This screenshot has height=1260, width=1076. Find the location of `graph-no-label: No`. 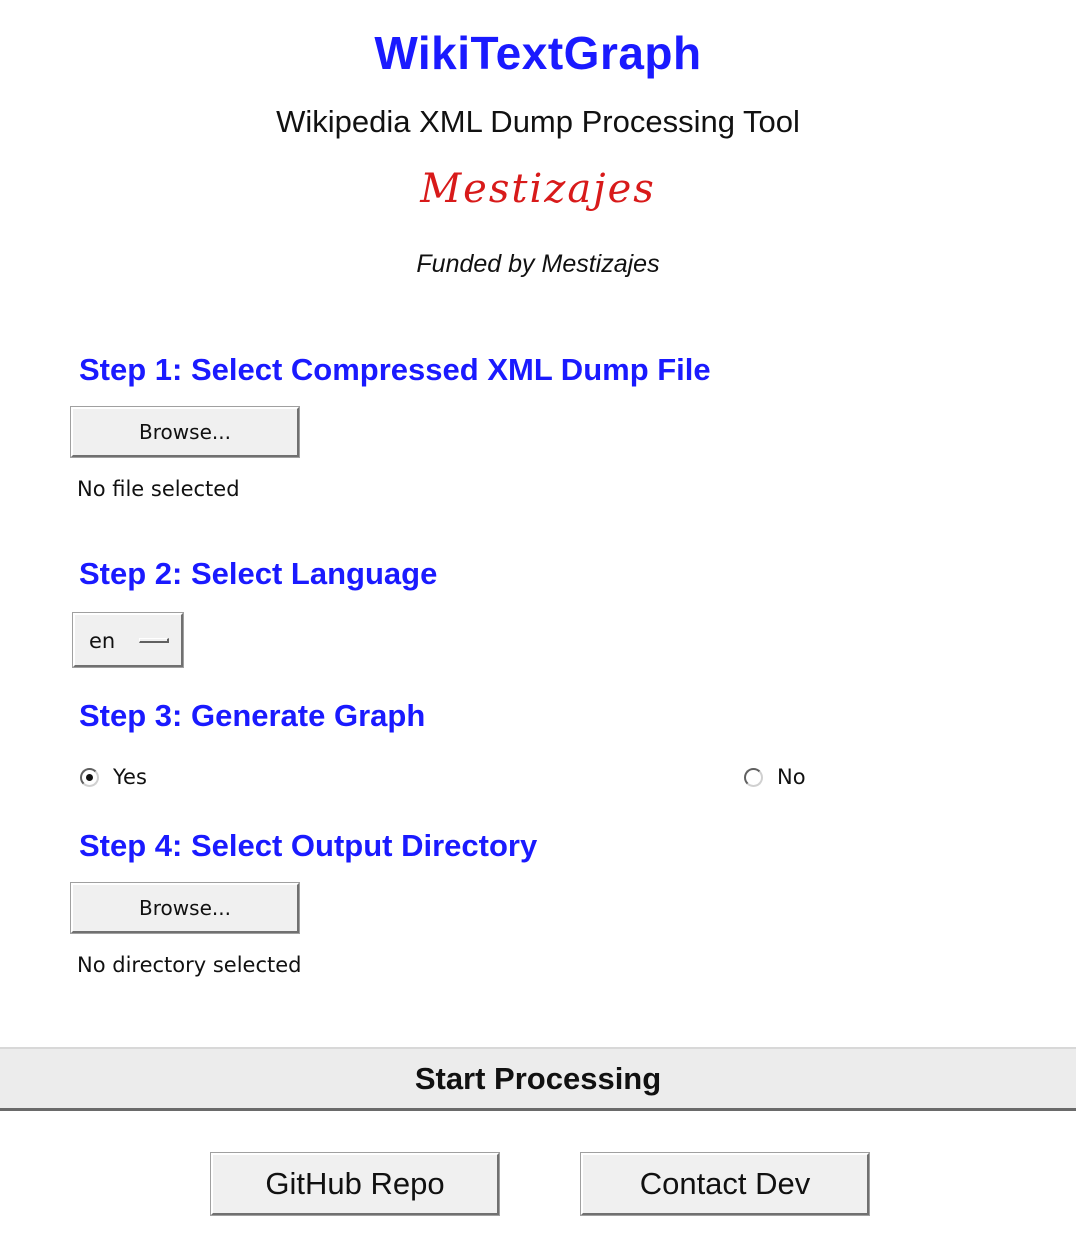

graph-no-label: No is located at coordinates (791, 777).